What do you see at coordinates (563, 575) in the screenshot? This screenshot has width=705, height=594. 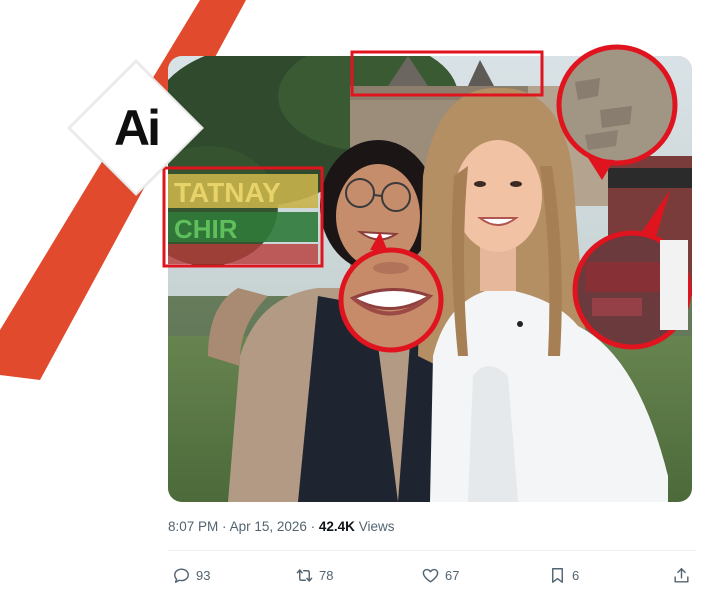 I see `bookmark-button: 6` at bounding box center [563, 575].